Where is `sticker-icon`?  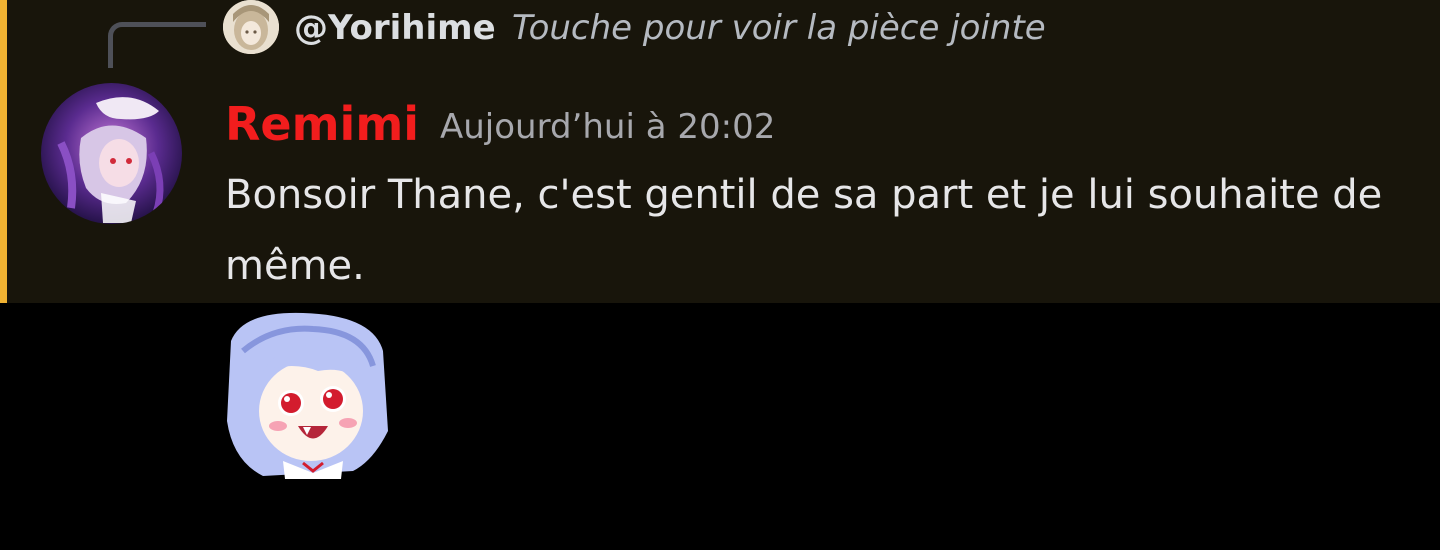 sticker-icon is located at coordinates (308, 395).